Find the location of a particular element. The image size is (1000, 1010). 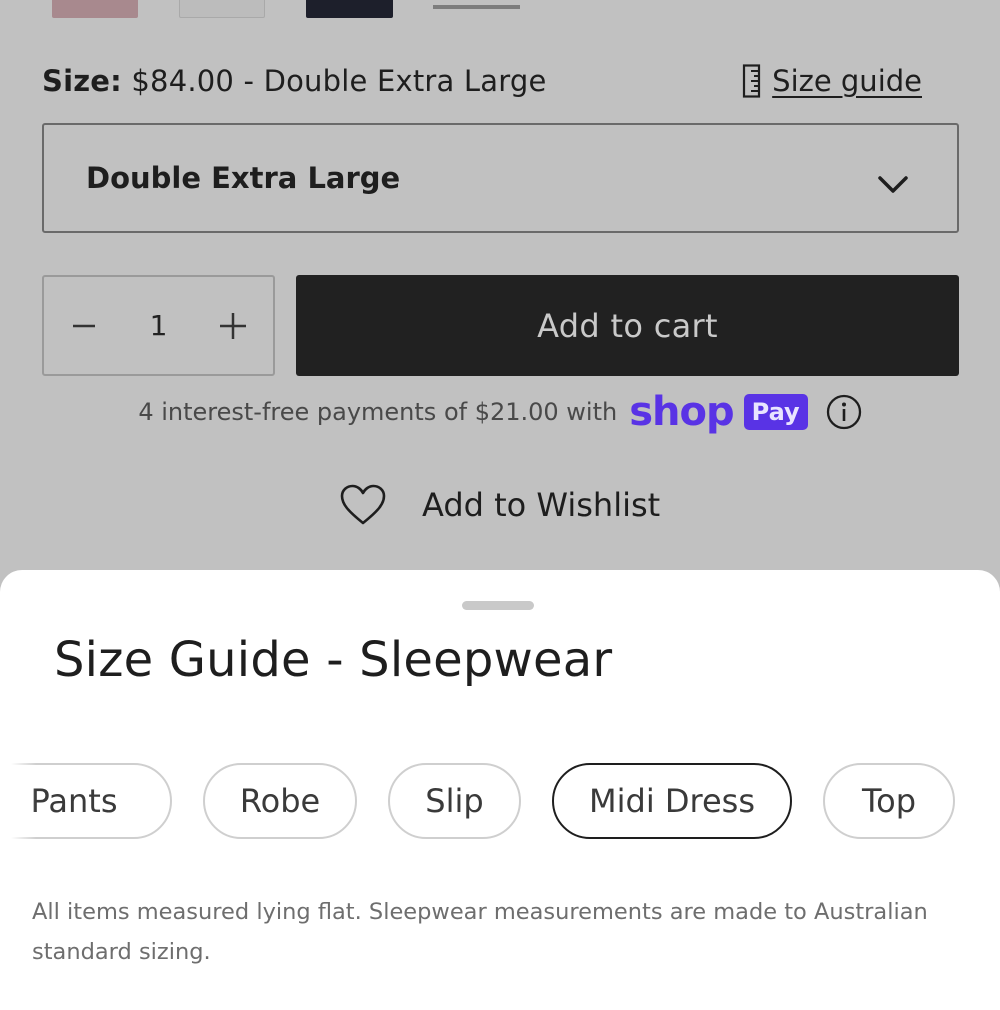

size-guide-tabs: Pants Robe Slip Midi Dress Top is located at coordinates (500, 801).